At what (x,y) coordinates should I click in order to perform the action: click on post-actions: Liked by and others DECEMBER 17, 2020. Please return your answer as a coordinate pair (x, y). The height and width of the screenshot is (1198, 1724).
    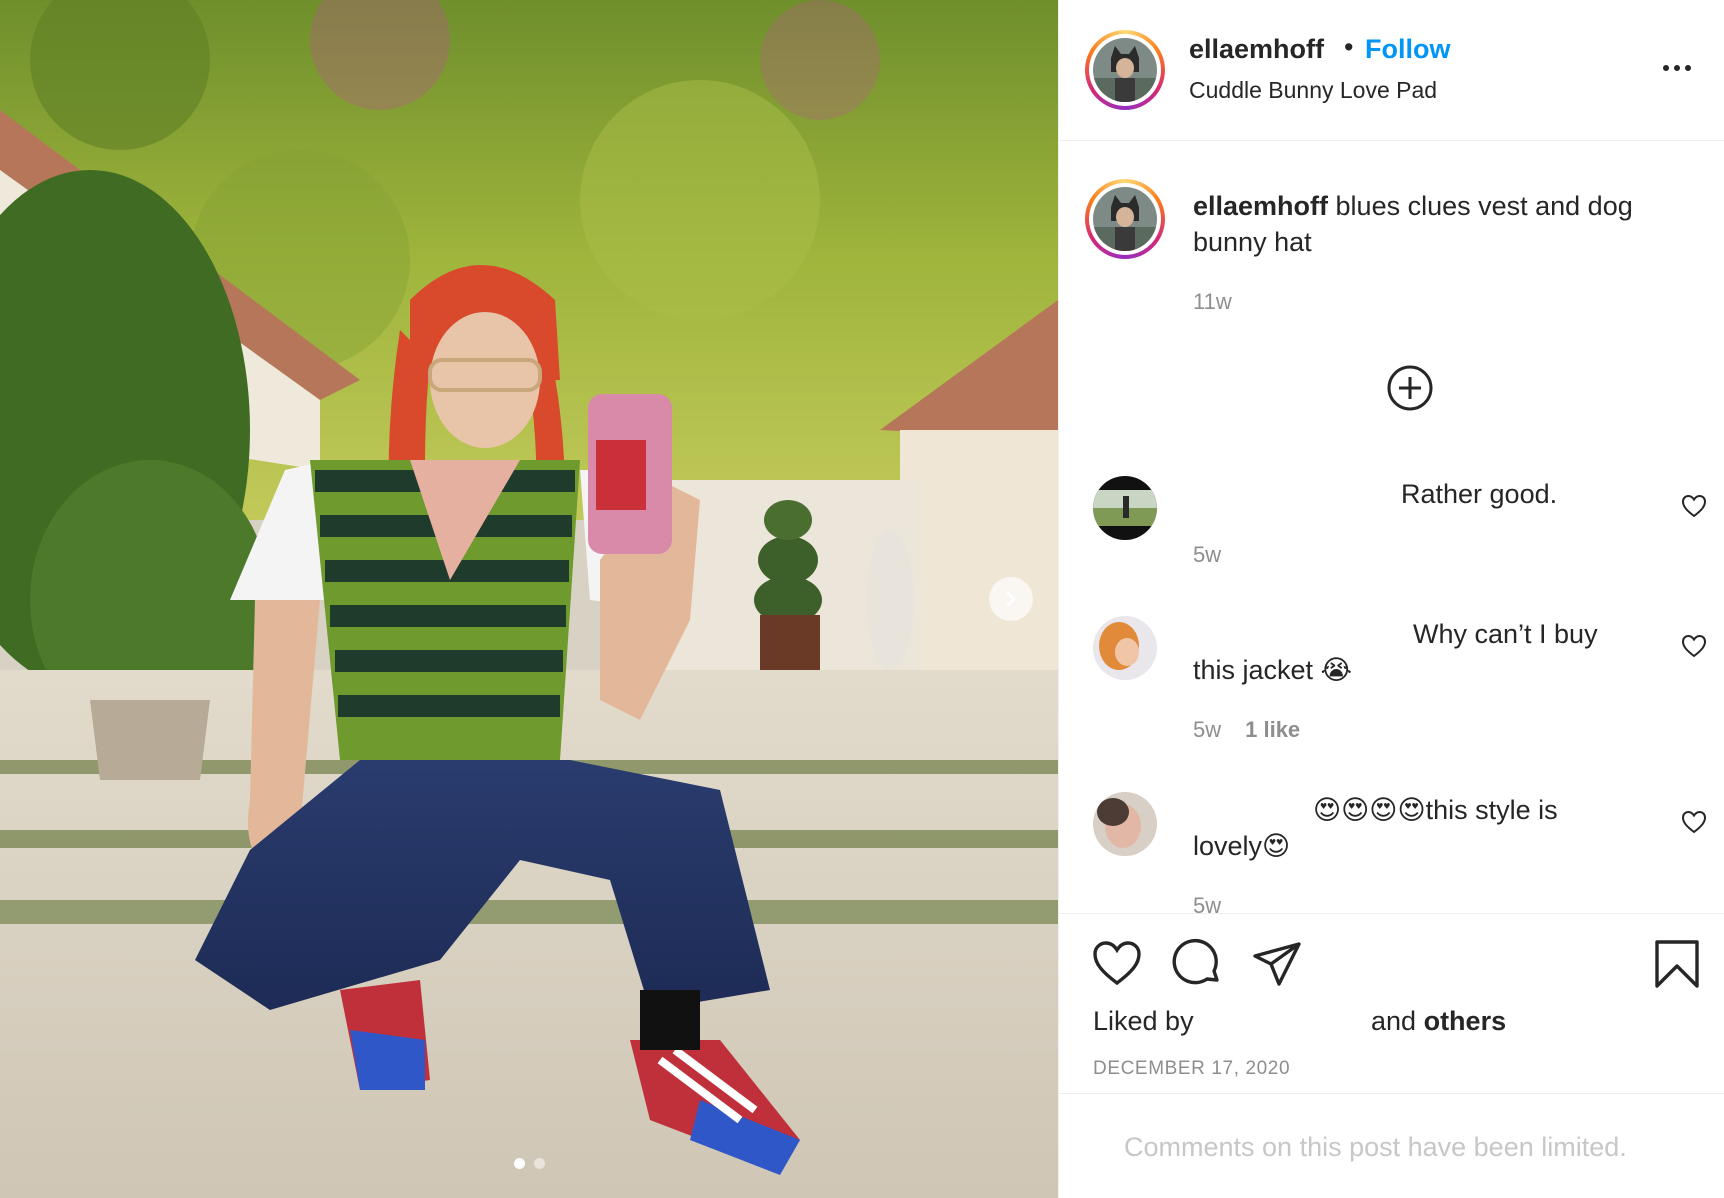
    Looking at the image, I should click on (1391, 1003).